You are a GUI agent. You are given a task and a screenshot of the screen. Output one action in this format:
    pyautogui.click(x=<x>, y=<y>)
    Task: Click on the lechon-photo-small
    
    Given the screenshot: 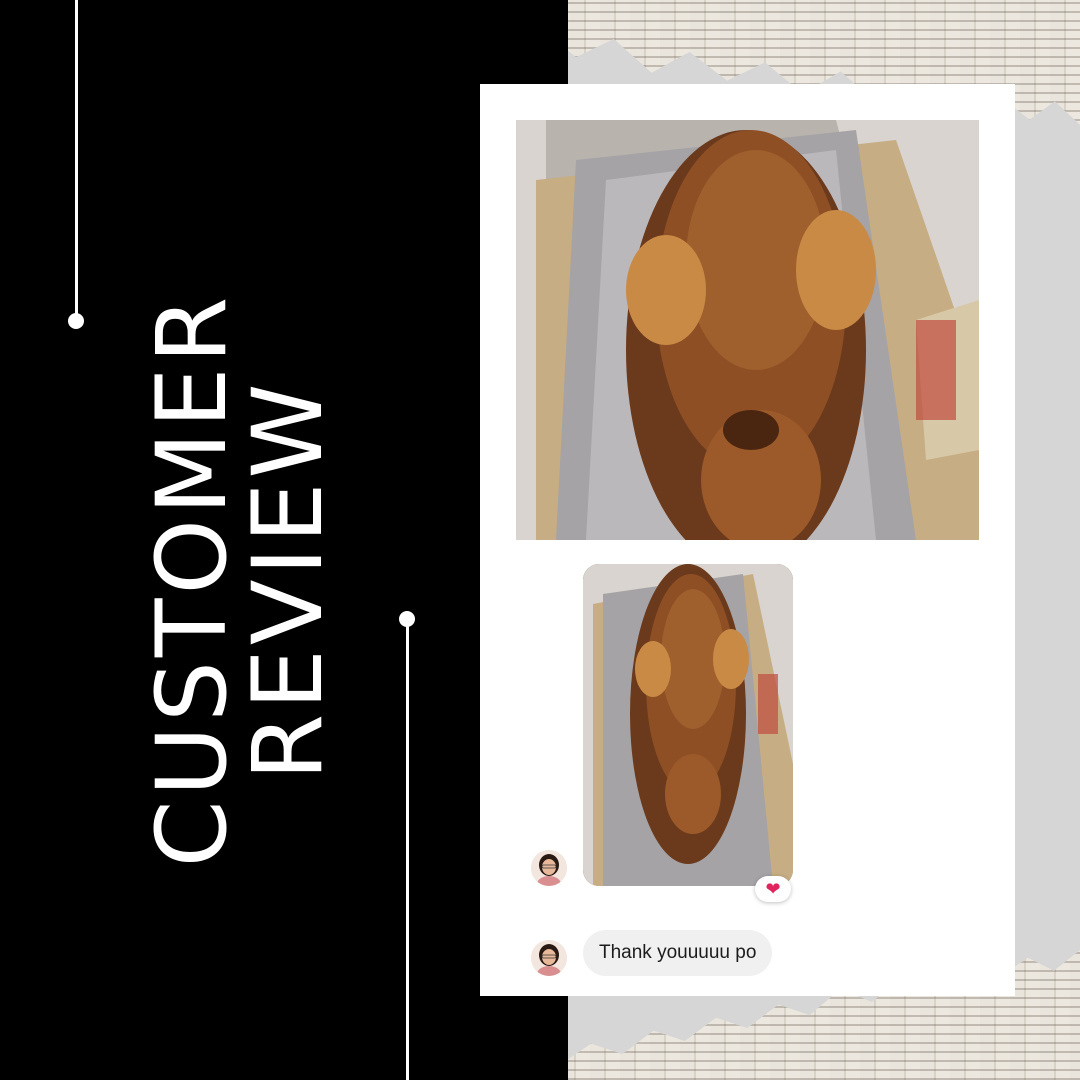 What is the action you would take?
    pyautogui.click(x=688, y=725)
    